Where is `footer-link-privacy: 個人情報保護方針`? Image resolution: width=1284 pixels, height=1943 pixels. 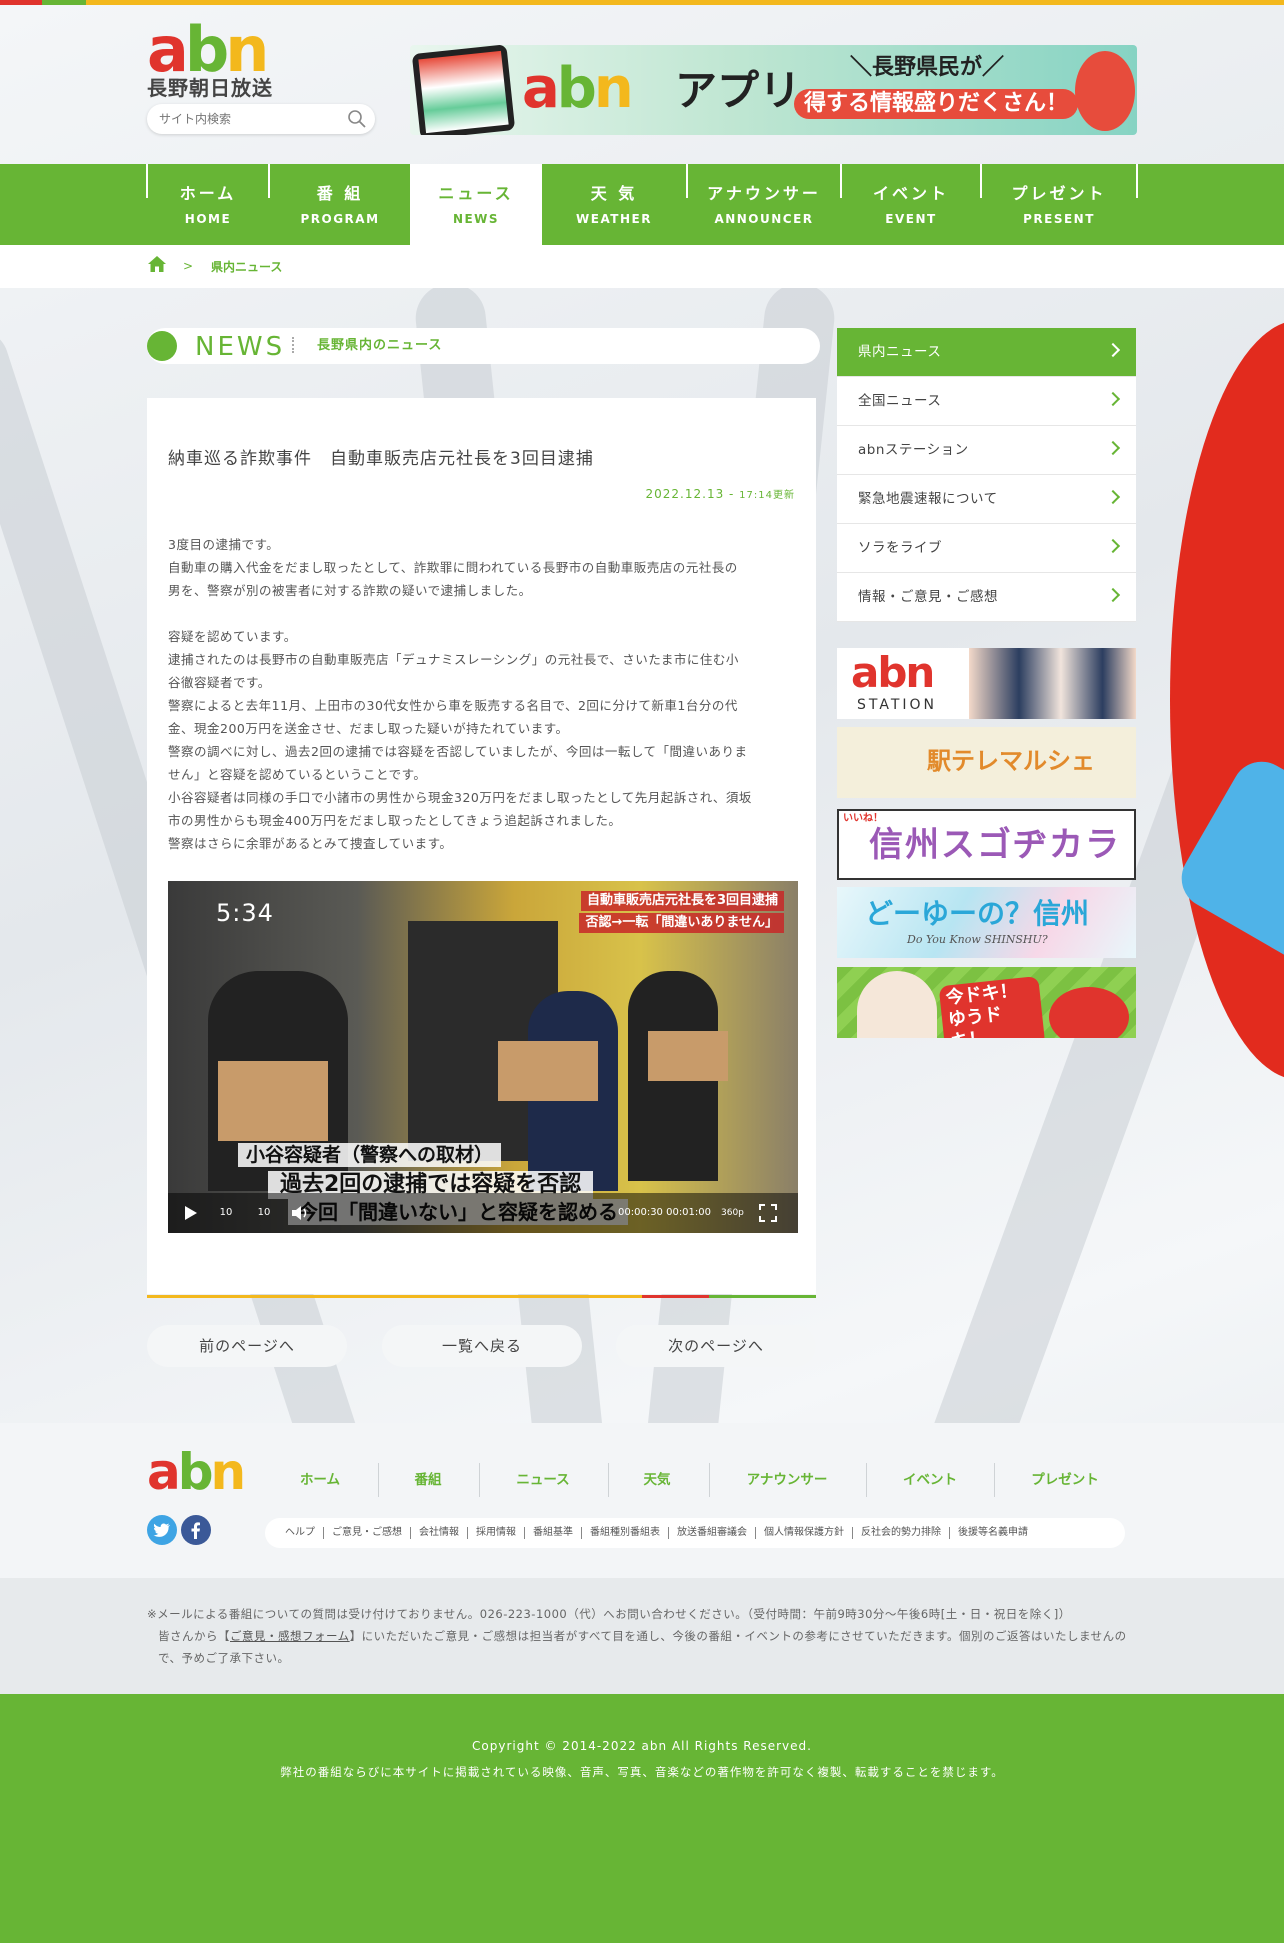
footer-link-privacy: 個人情報保護方針 is located at coordinates (803, 1533).